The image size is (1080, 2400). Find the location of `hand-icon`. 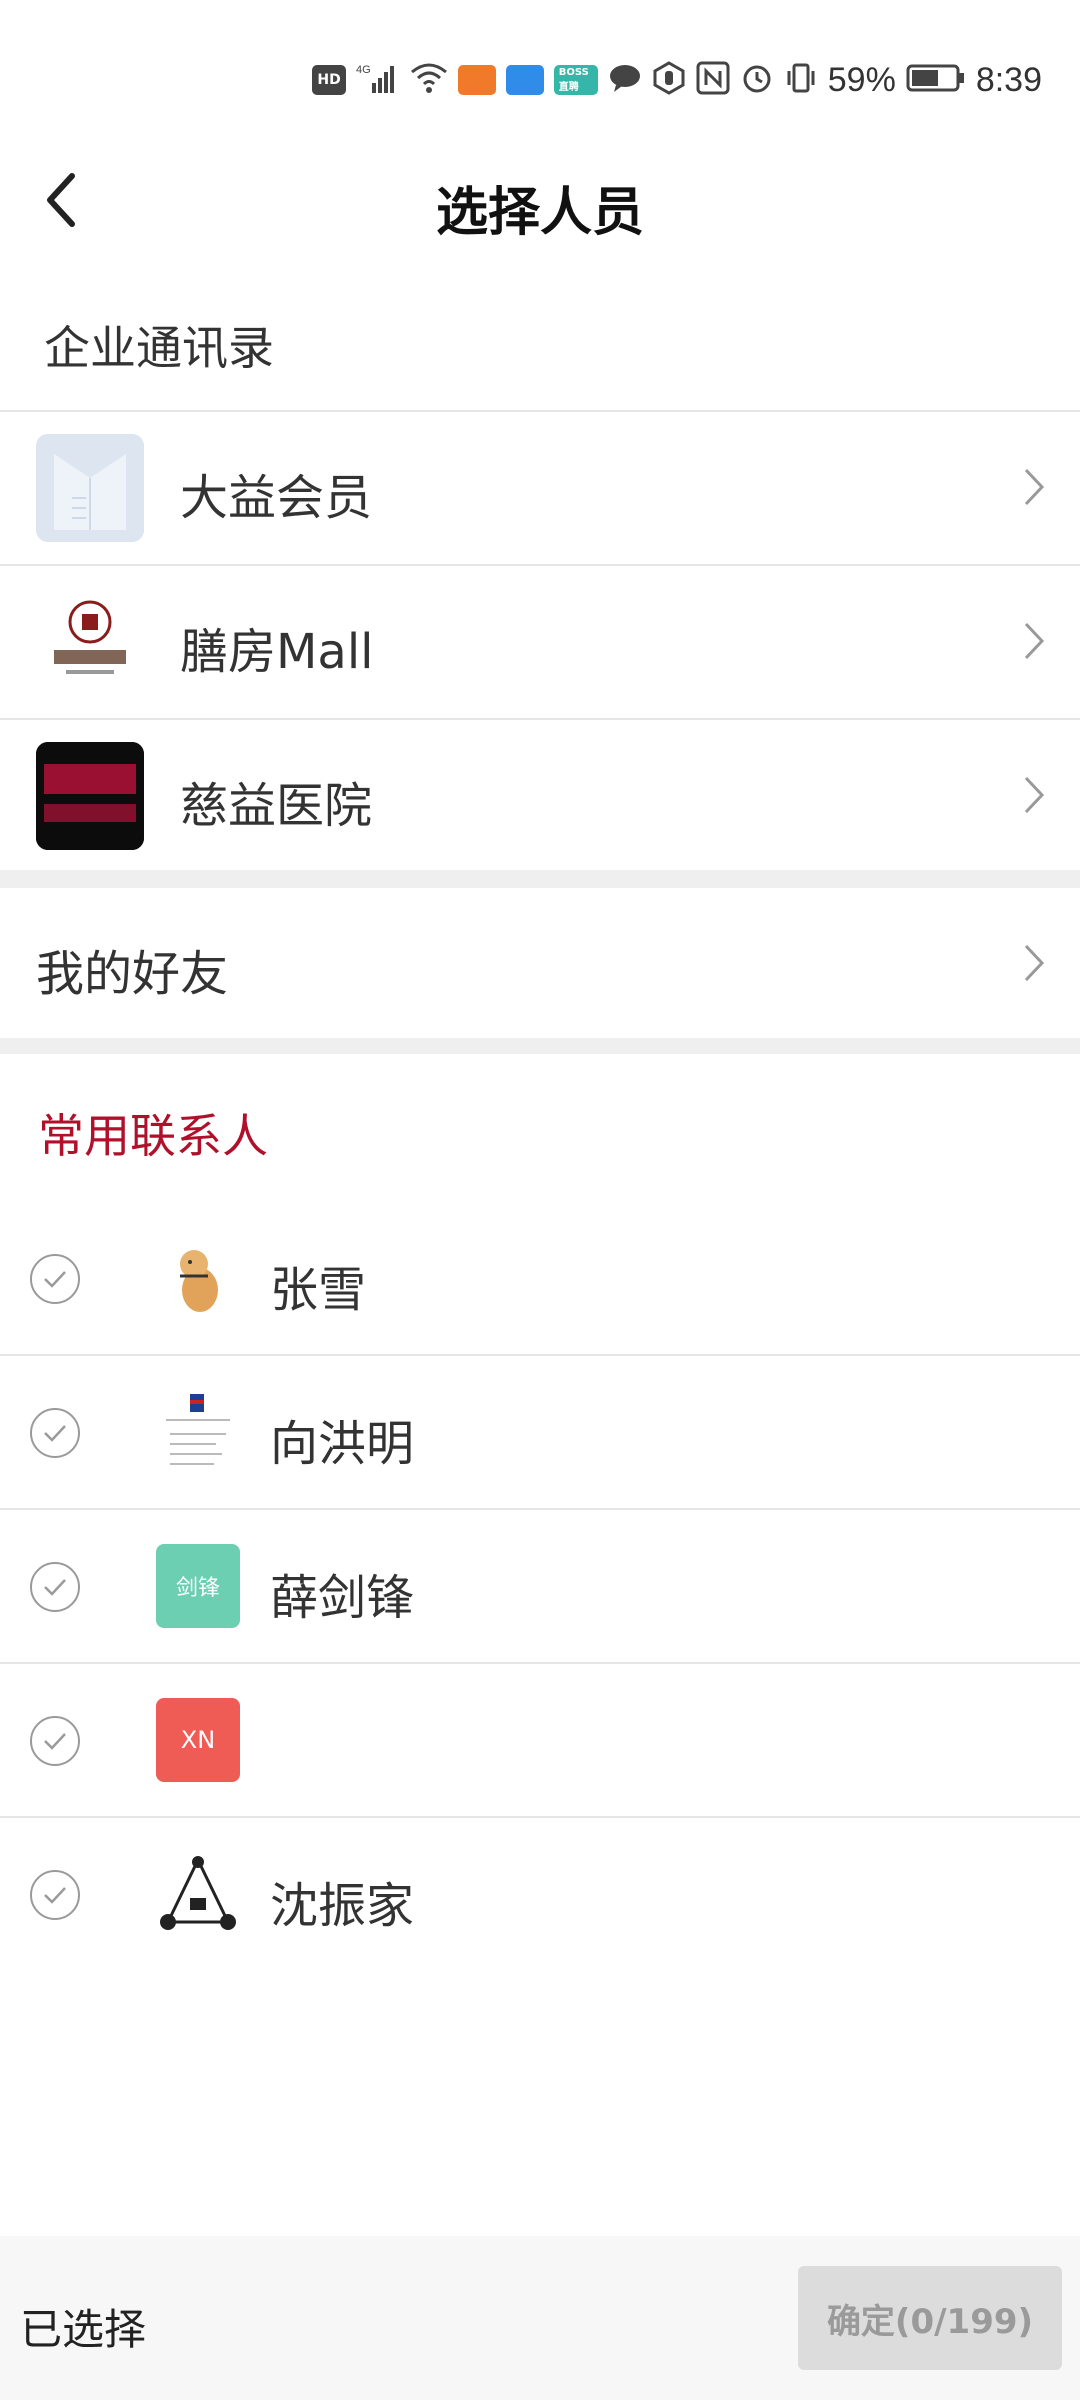

hand-icon is located at coordinates (669, 80).